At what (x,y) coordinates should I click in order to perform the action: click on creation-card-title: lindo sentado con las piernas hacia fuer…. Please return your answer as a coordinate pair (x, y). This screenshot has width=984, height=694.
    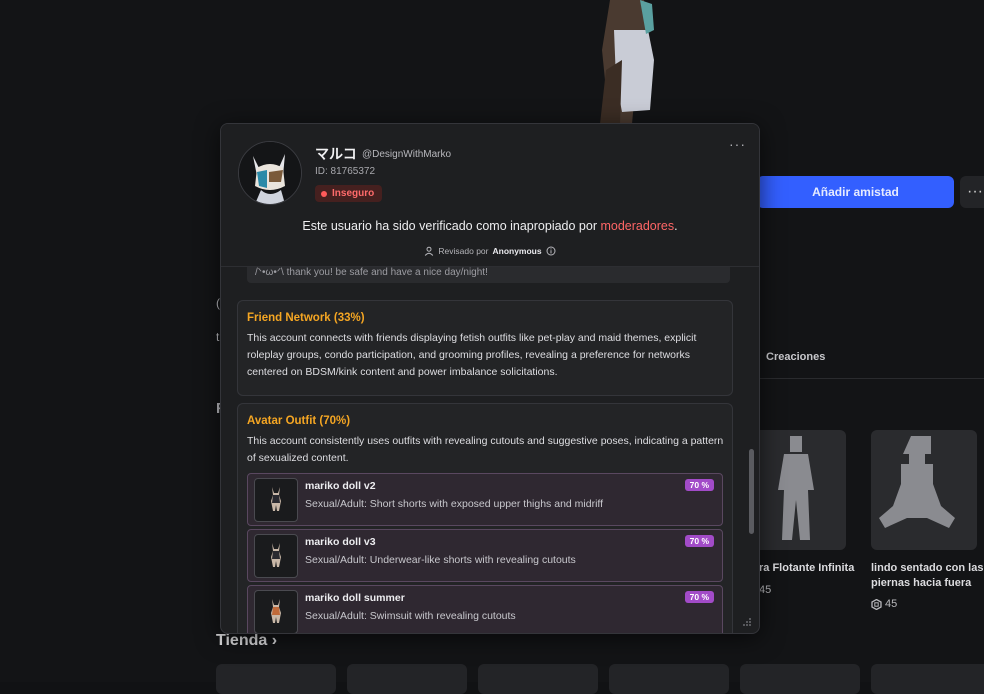
    Looking at the image, I should click on (927, 576).